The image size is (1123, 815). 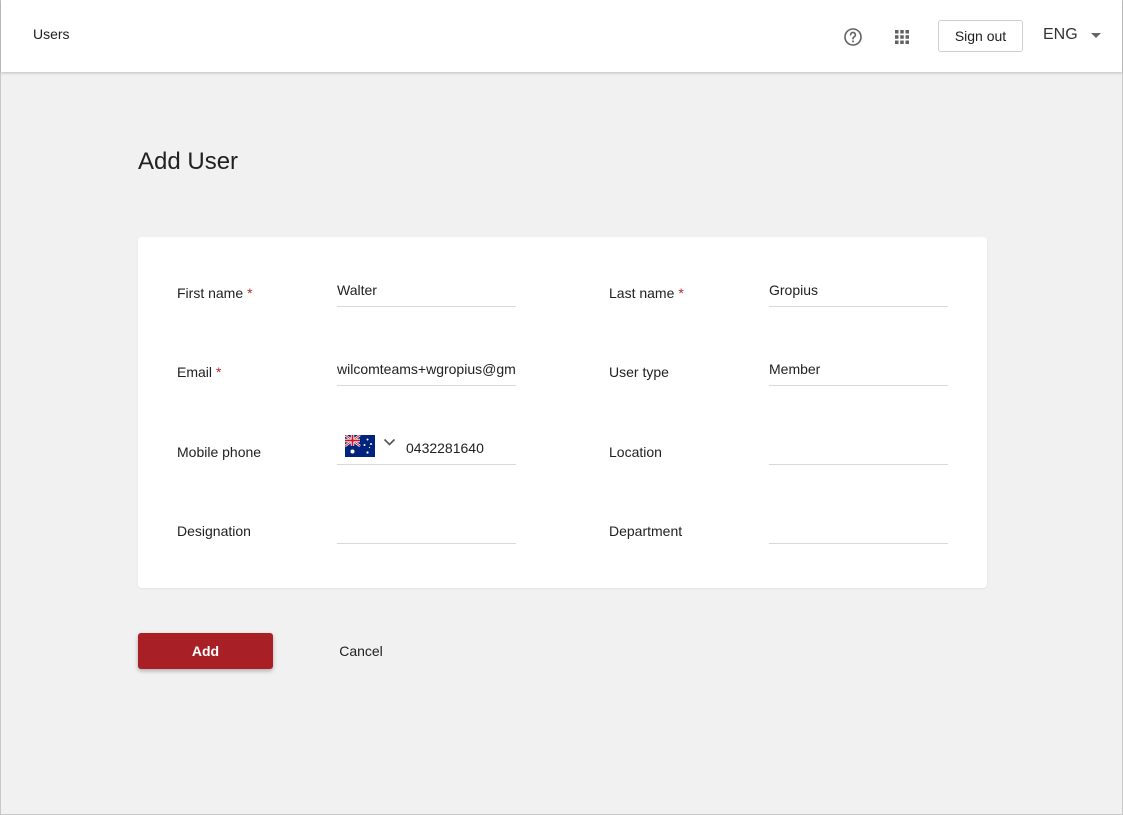 What do you see at coordinates (215, 293) in the screenshot?
I see `first-name-label: First name *` at bounding box center [215, 293].